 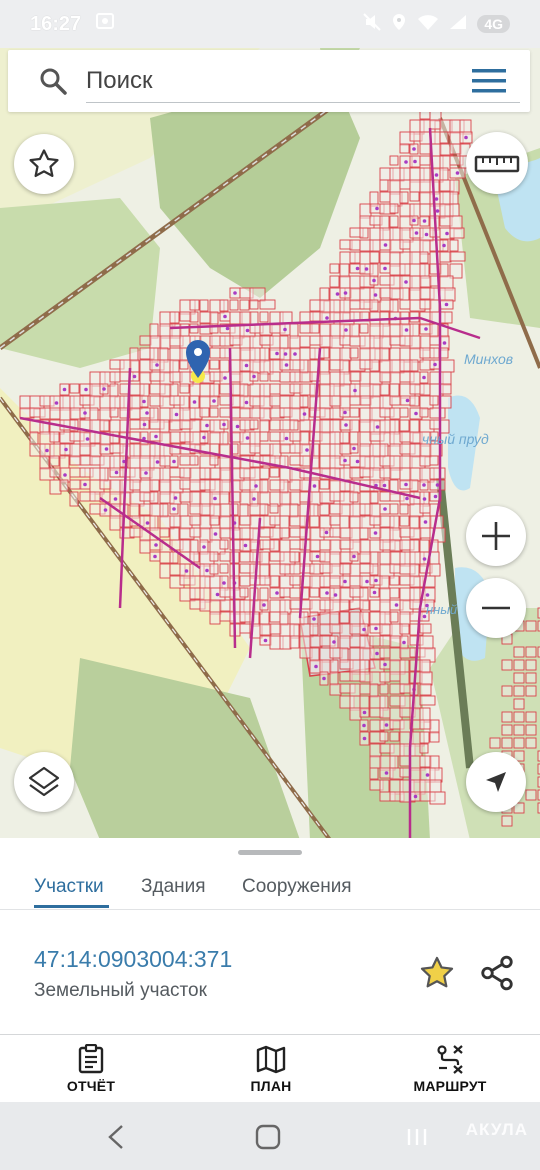 What do you see at coordinates (417, 1137) in the screenshot?
I see `recent-apps-icon` at bounding box center [417, 1137].